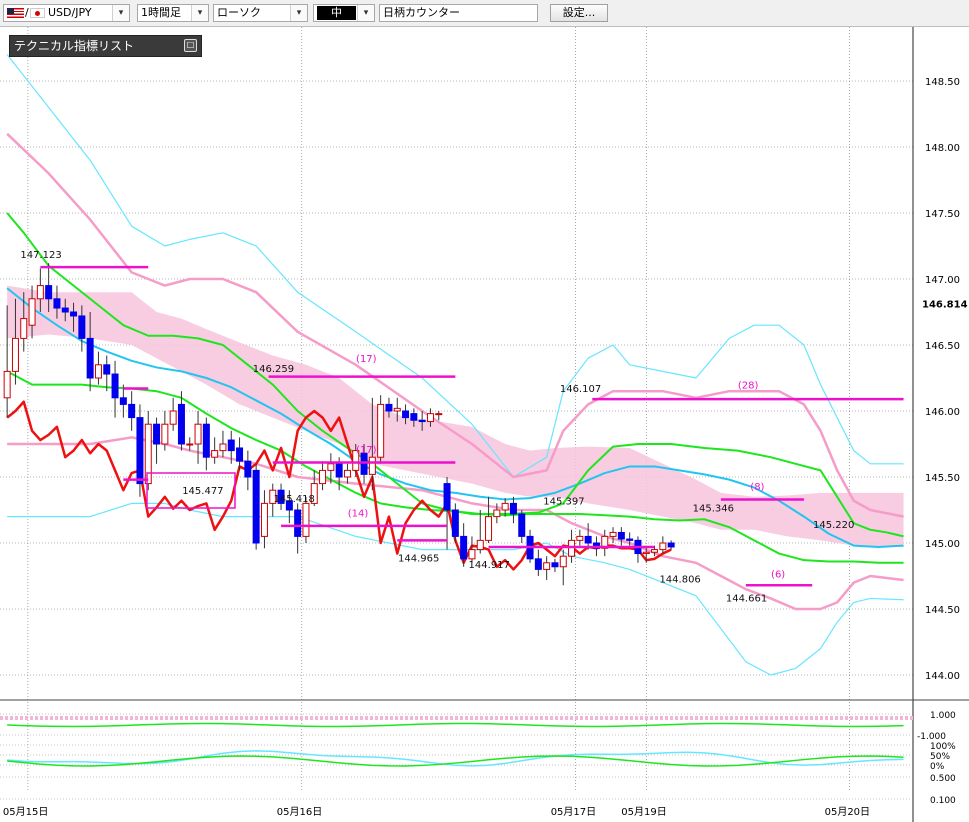 The image size is (969, 822). I want to click on x-tick-label: 05月15日, so click(25, 812).